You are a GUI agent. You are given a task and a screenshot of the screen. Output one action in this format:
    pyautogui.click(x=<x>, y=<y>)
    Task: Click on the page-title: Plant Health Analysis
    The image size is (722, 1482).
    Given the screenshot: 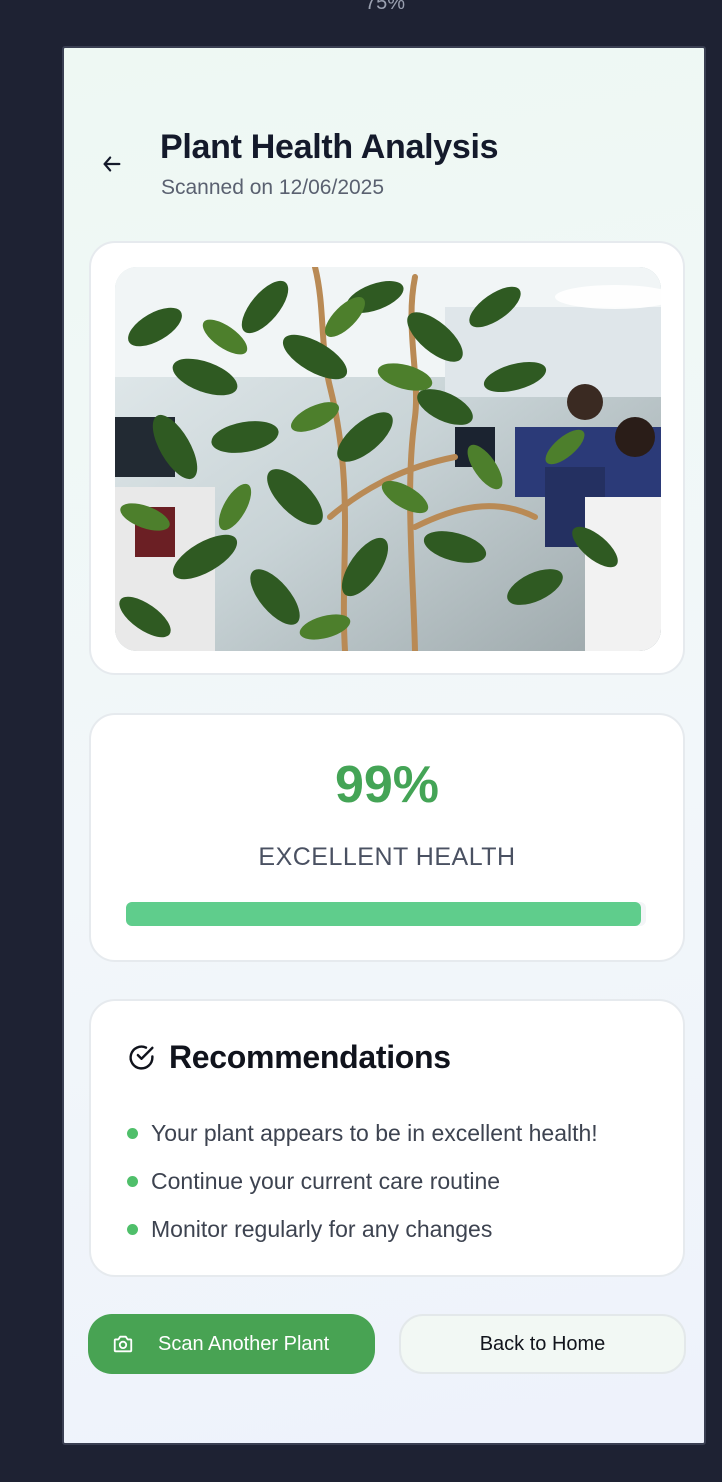 What is the action you would take?
    pyautogui.click(x=329, y=147)
    